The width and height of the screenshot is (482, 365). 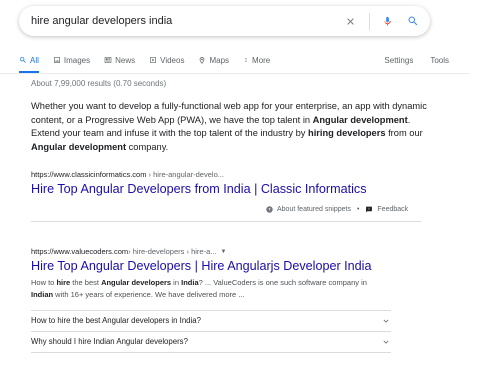 I want to click on desc-text-3: in, so click(x=176, y=282).